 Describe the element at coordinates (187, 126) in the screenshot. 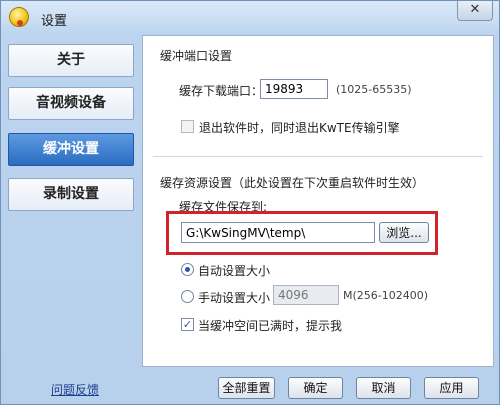

I see `exit-with-app-checkbox` at that location.